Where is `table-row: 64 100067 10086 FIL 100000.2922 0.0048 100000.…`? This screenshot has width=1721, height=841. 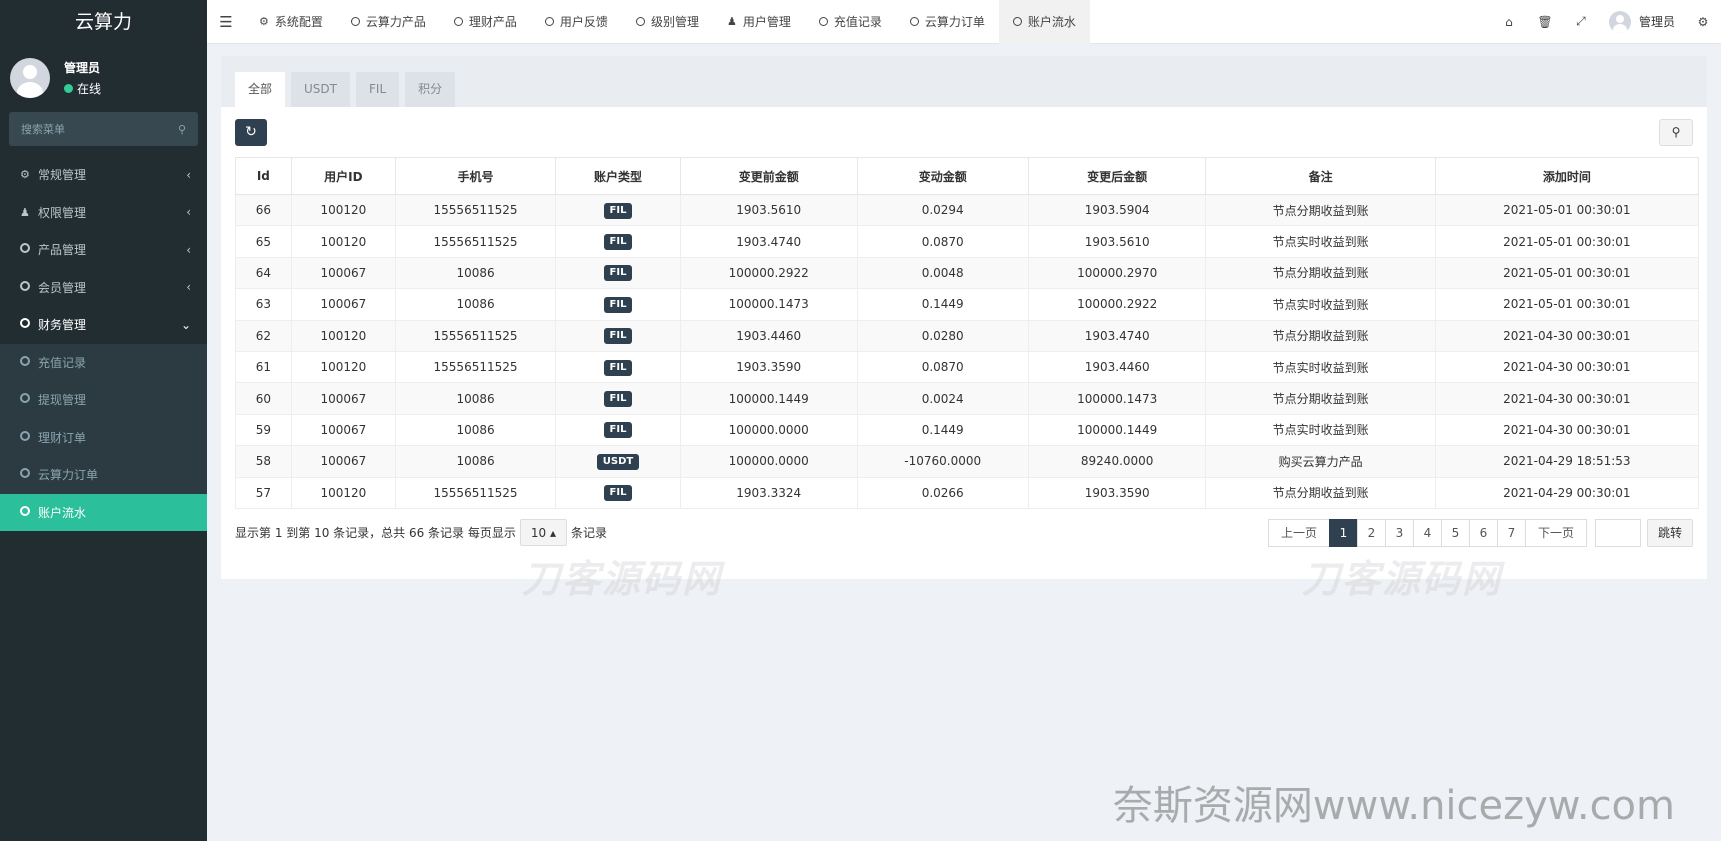
table-row: 64 100067 10086 FIL 100000.2922 0.0048 100000.… is located at coordinates (967, 273).